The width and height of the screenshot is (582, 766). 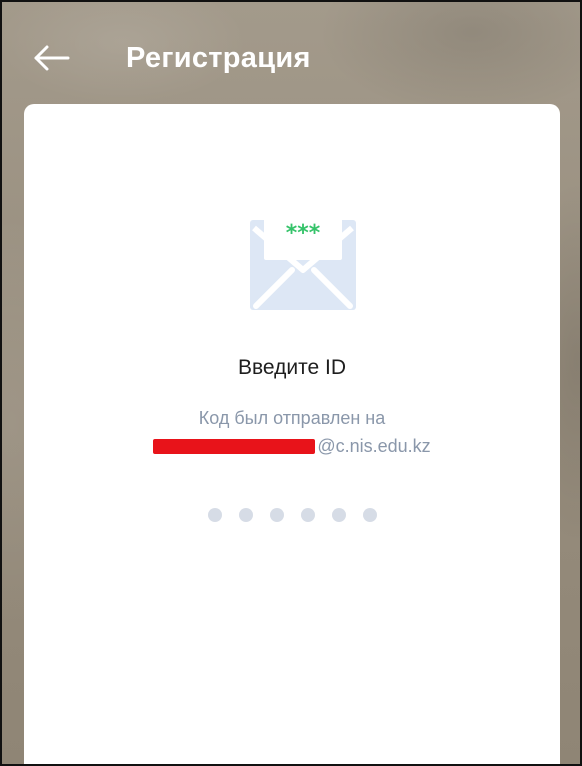 What do you see at coordinates (303, 260) in the screenshot?
I see `envelope-password-icon: ***` at bounding box center [303, 260].